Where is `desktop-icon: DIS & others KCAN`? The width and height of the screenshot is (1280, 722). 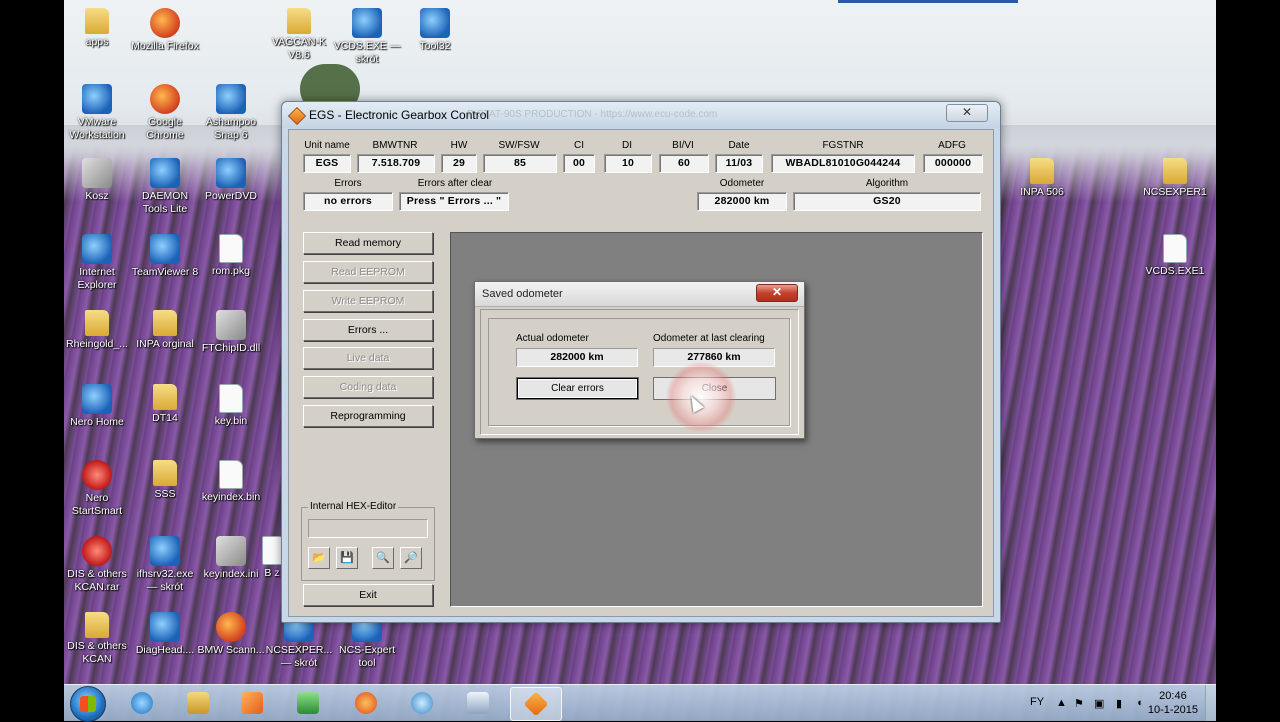 desktop-icon: DIS & others KCAN is located at coordinates (97, 639).